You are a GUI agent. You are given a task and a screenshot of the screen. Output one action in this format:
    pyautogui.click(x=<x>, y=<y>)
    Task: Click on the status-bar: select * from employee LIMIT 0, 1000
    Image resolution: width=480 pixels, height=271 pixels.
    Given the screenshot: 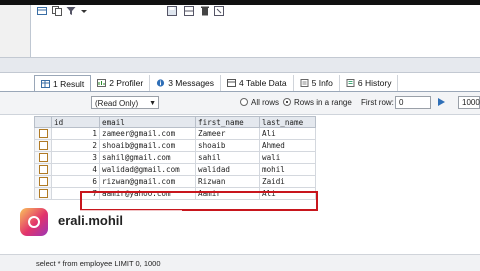 What is the action you would take?
    pyautogui.click(x=240, y=262)
    